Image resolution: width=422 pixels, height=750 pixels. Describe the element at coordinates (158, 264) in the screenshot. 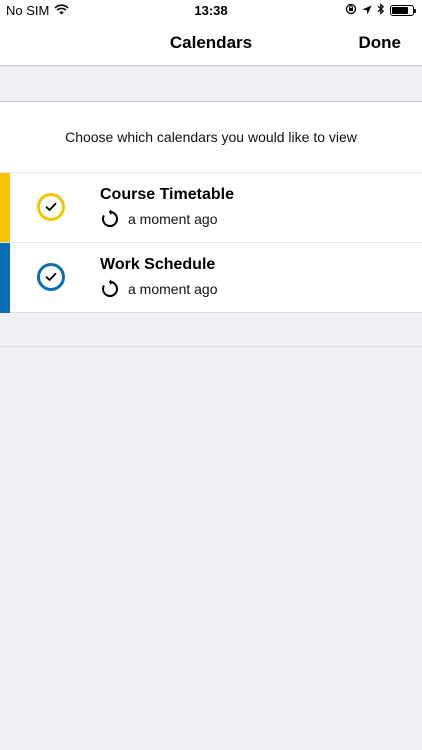

I see `calendar-name: Work Schedule` at that location.